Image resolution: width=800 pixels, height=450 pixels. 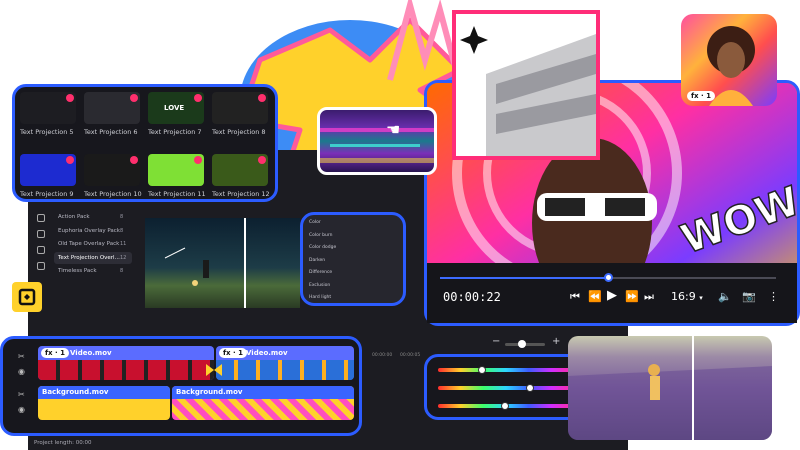 What do you see at coordinates (47, 132) in the screenshot?
I see `thumbnail-label: Text Projection 5` at bounding box center [47, 132].